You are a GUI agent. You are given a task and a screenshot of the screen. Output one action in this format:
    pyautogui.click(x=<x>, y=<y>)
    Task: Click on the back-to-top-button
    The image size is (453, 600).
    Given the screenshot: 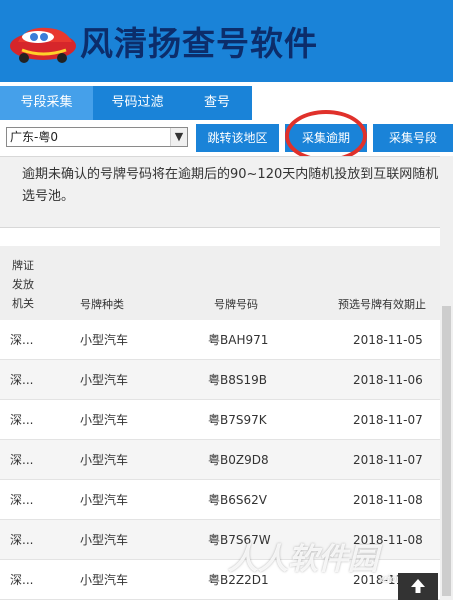 What is the action you would take?
    pyautogui.click(x=418, y=586)
    